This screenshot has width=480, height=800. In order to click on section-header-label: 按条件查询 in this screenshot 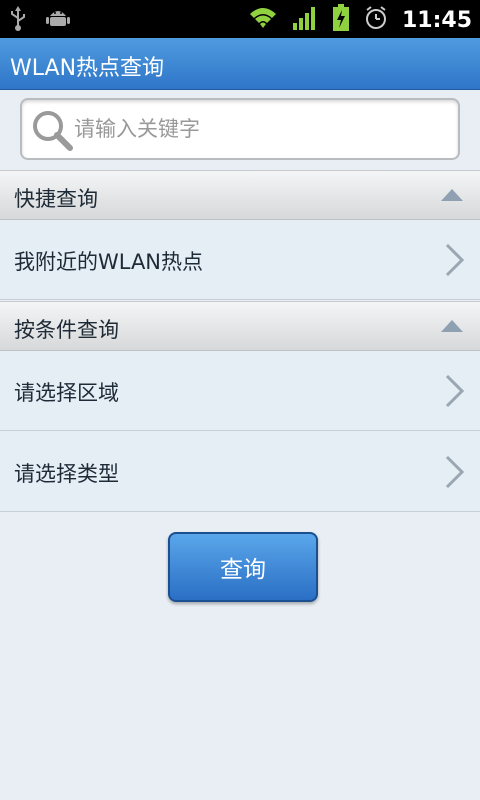, I will do `click(66, 330)`.